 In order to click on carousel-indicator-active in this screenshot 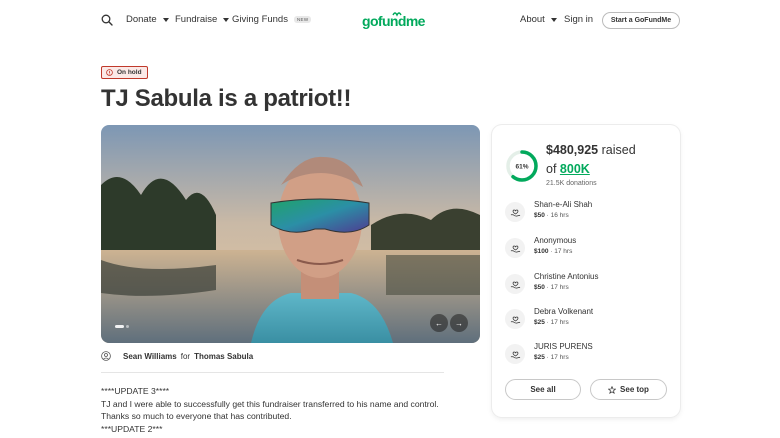, I will do `click(119, 326)`.